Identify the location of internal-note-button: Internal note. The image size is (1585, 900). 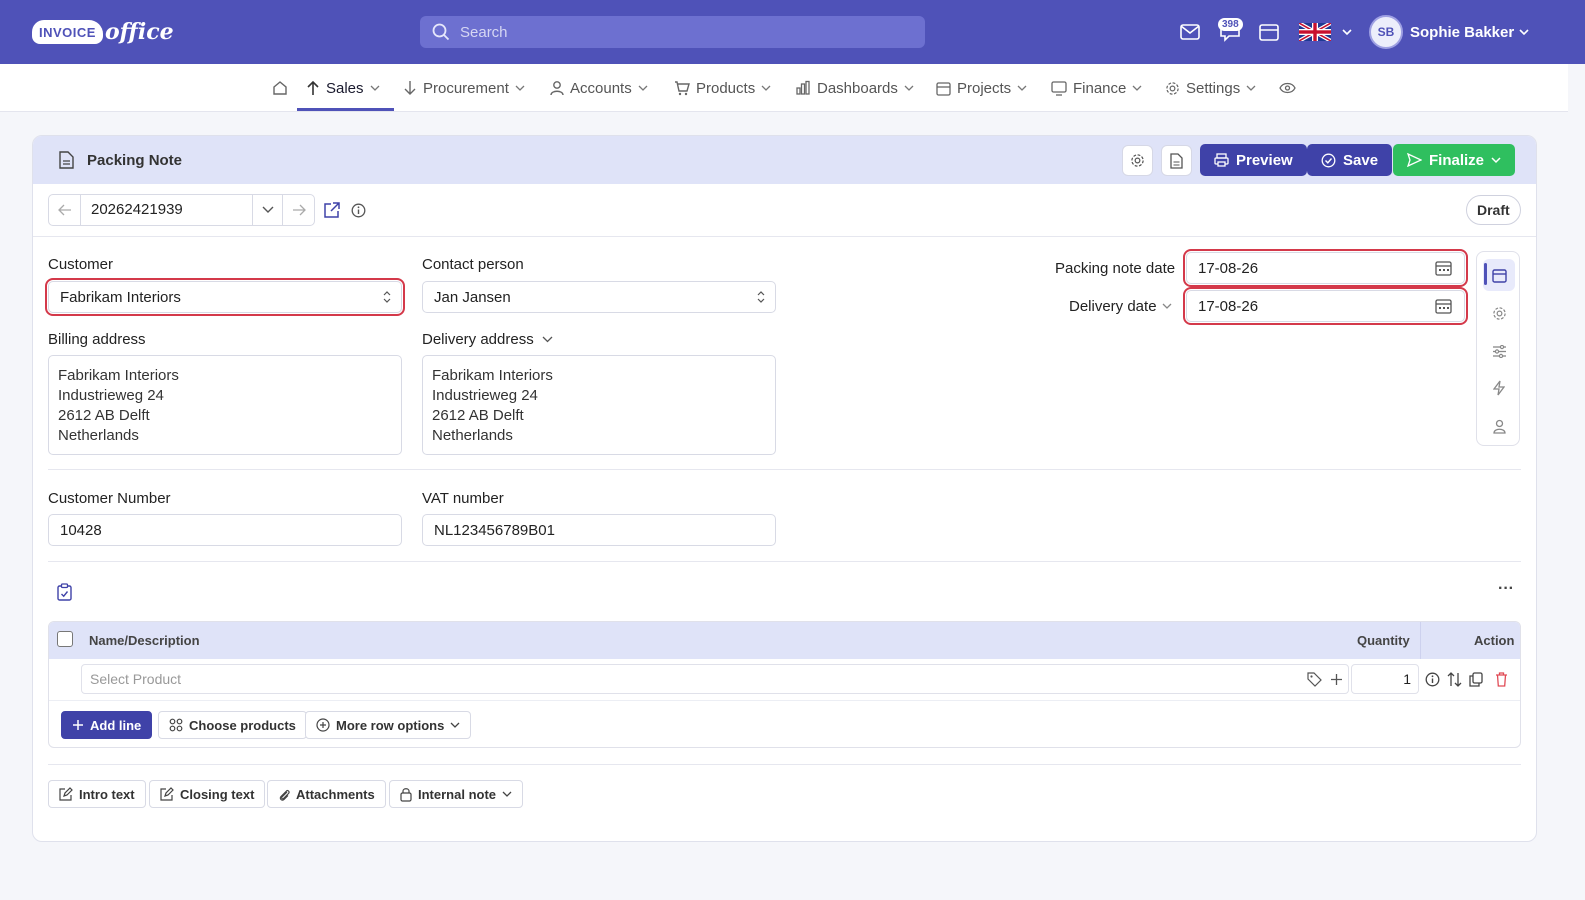
(456, 794).